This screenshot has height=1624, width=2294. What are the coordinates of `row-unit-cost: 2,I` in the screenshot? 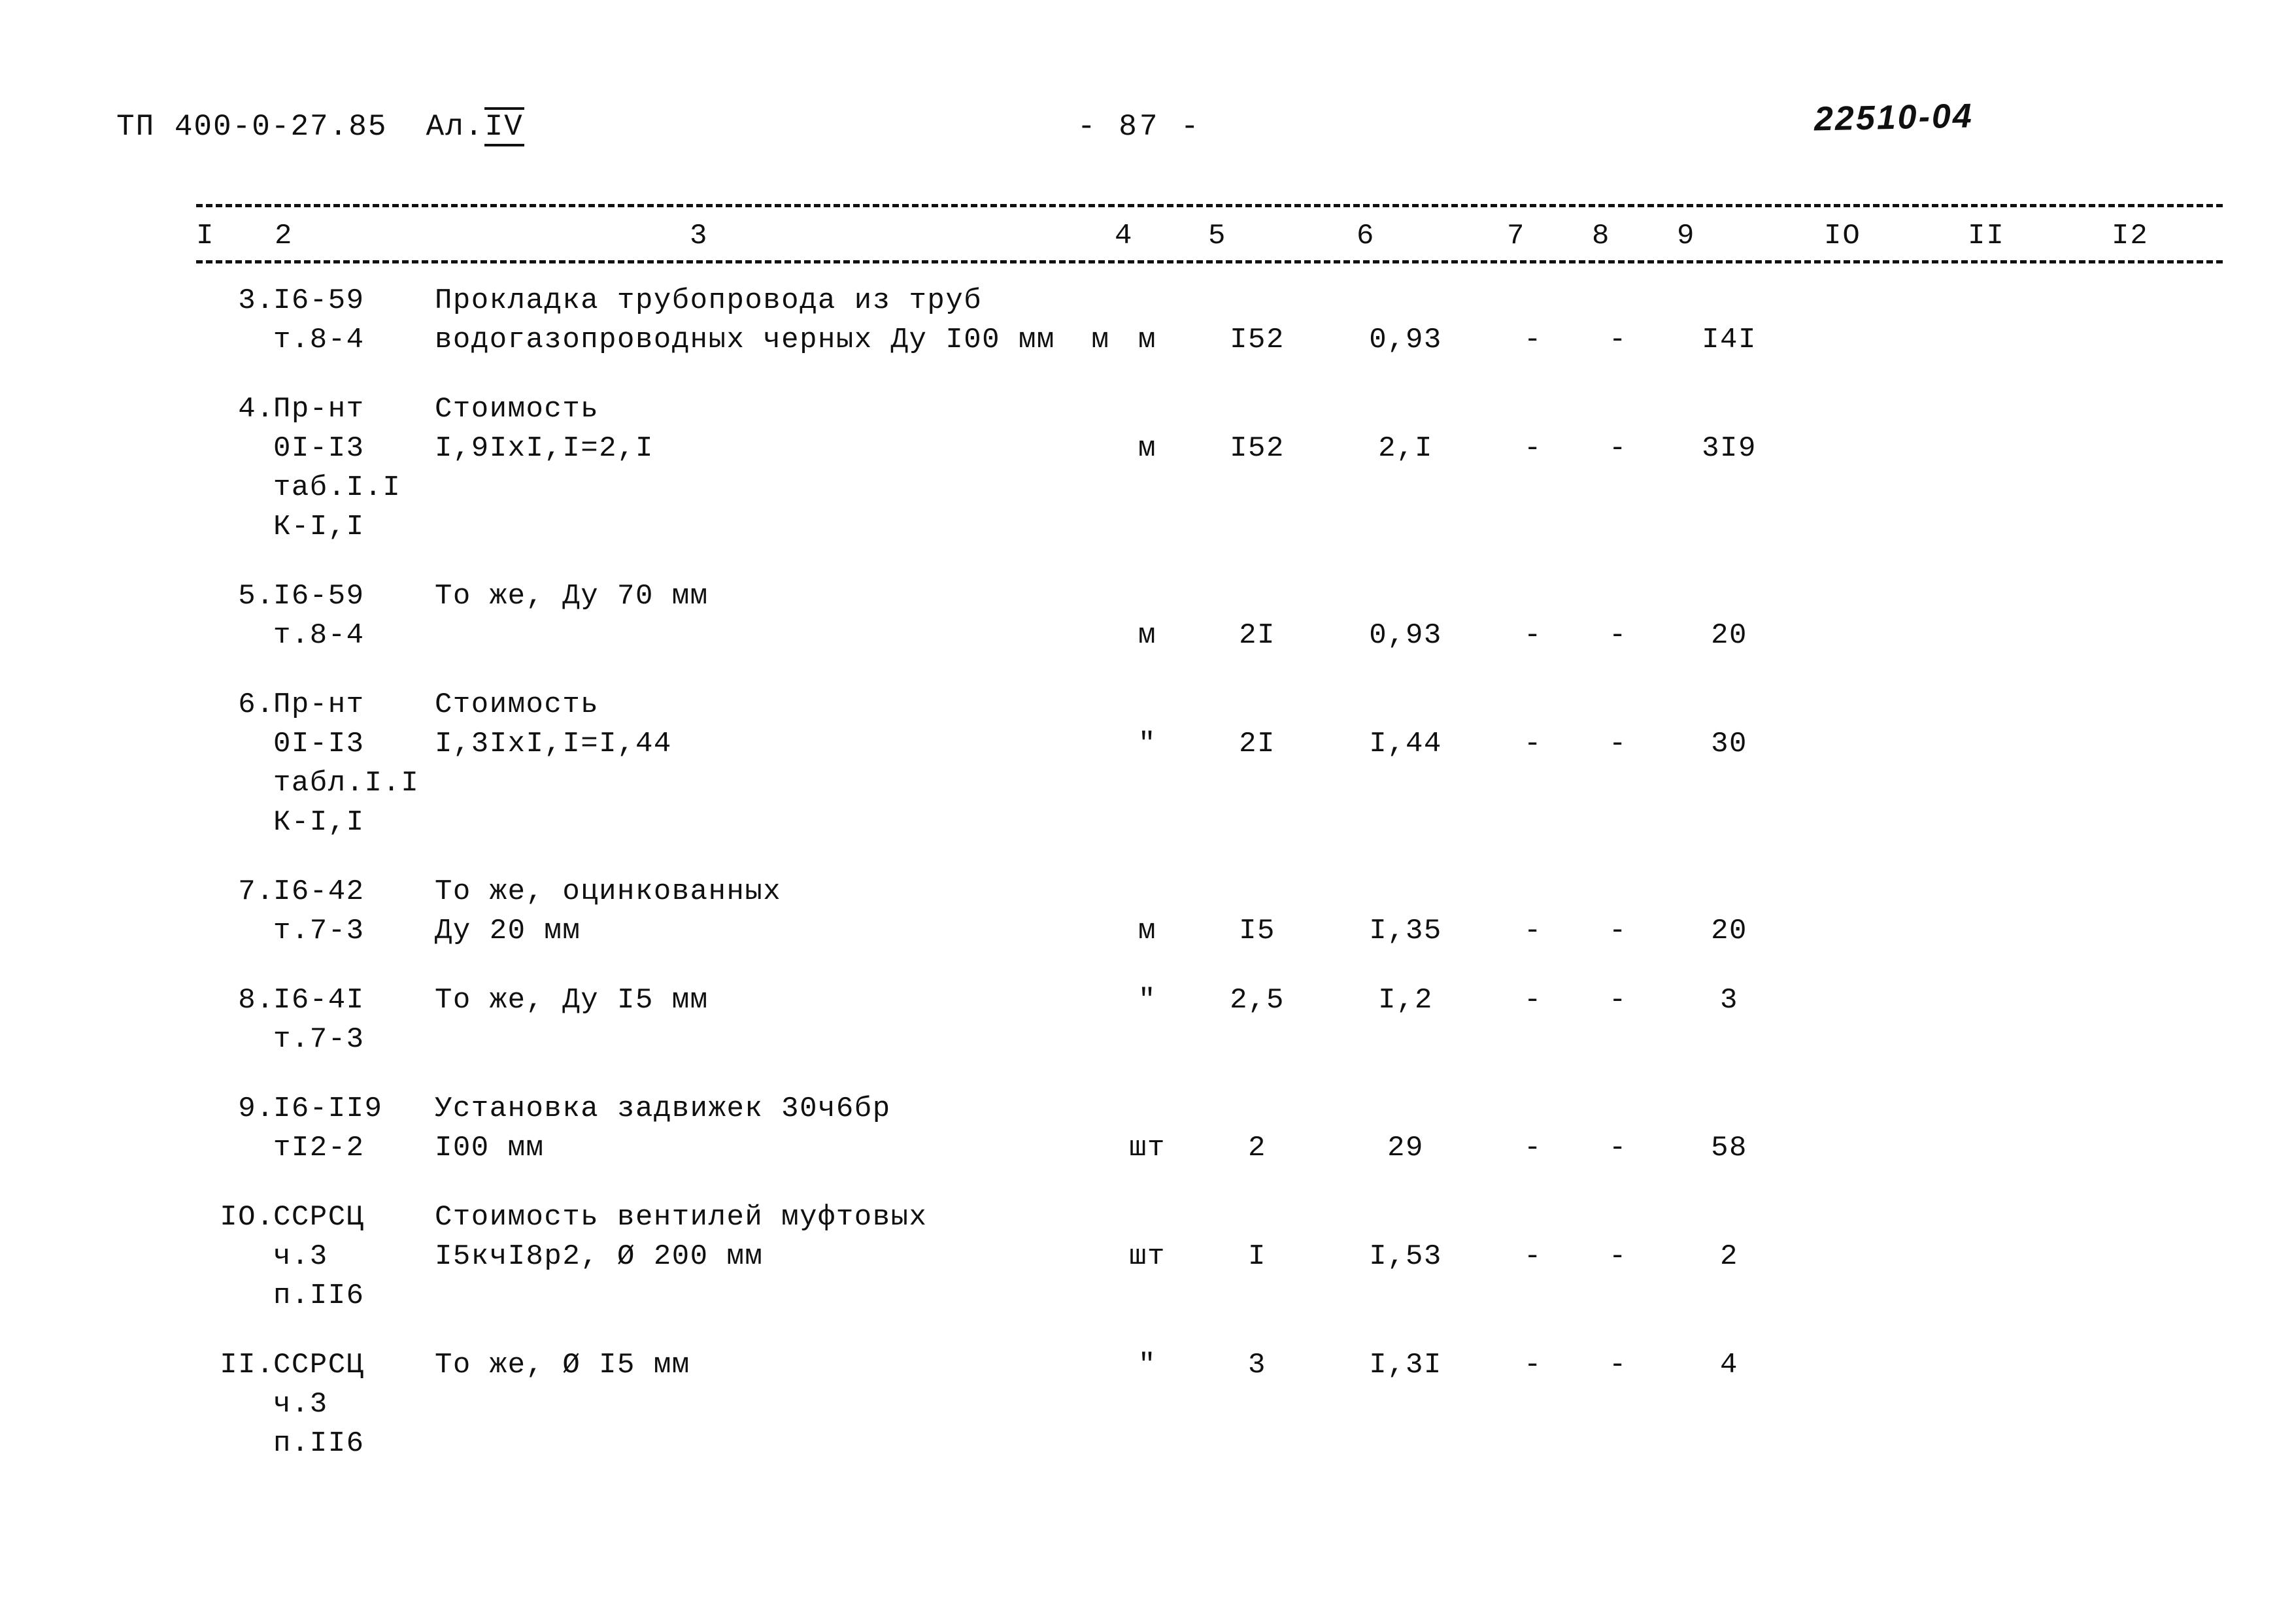 It's located at (1406, 448).